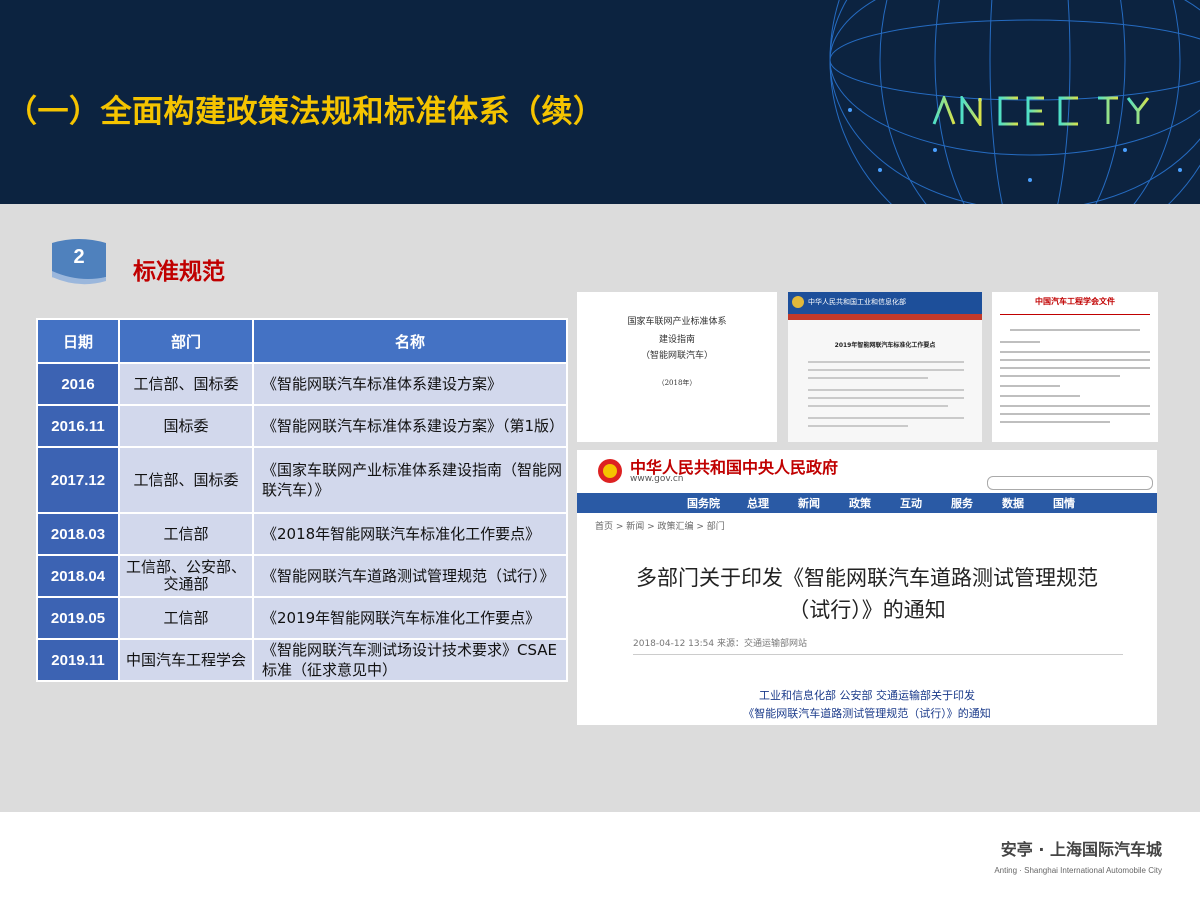  Describe the element at coordinates (179, 272) in the screenshot. I see `section-title: 标准规范` at that location.